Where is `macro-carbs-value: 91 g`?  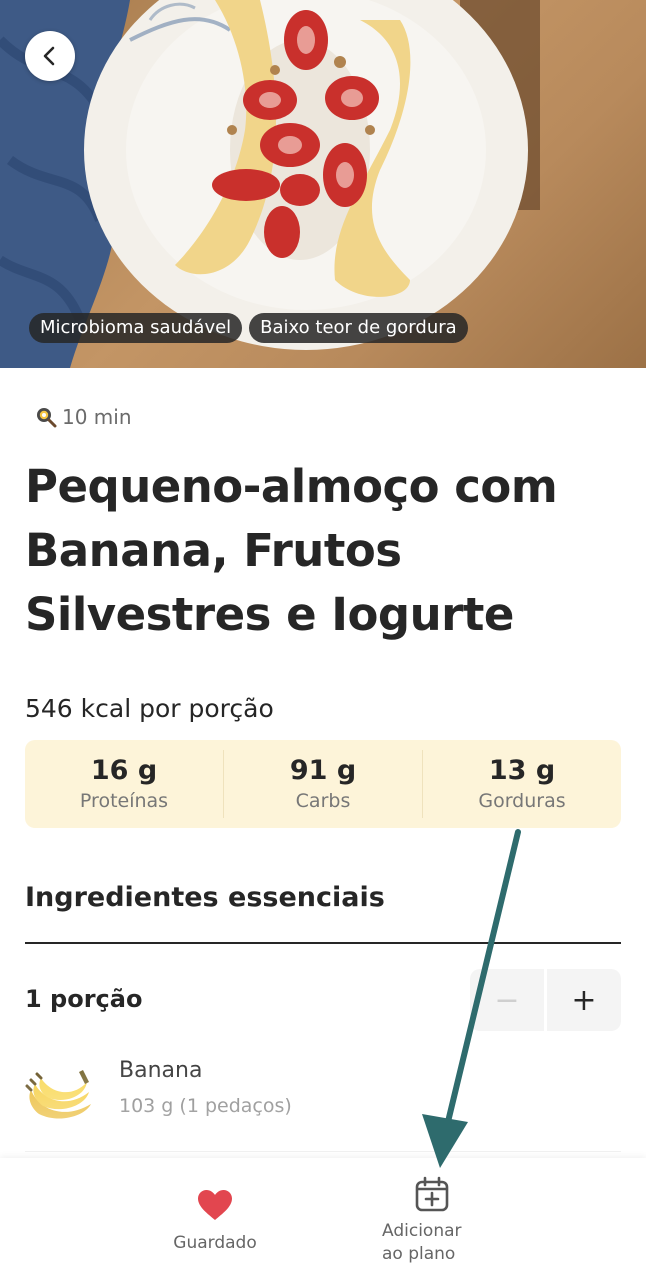 macro-carbs-value: 91 g is located at coordinates (323, 770).